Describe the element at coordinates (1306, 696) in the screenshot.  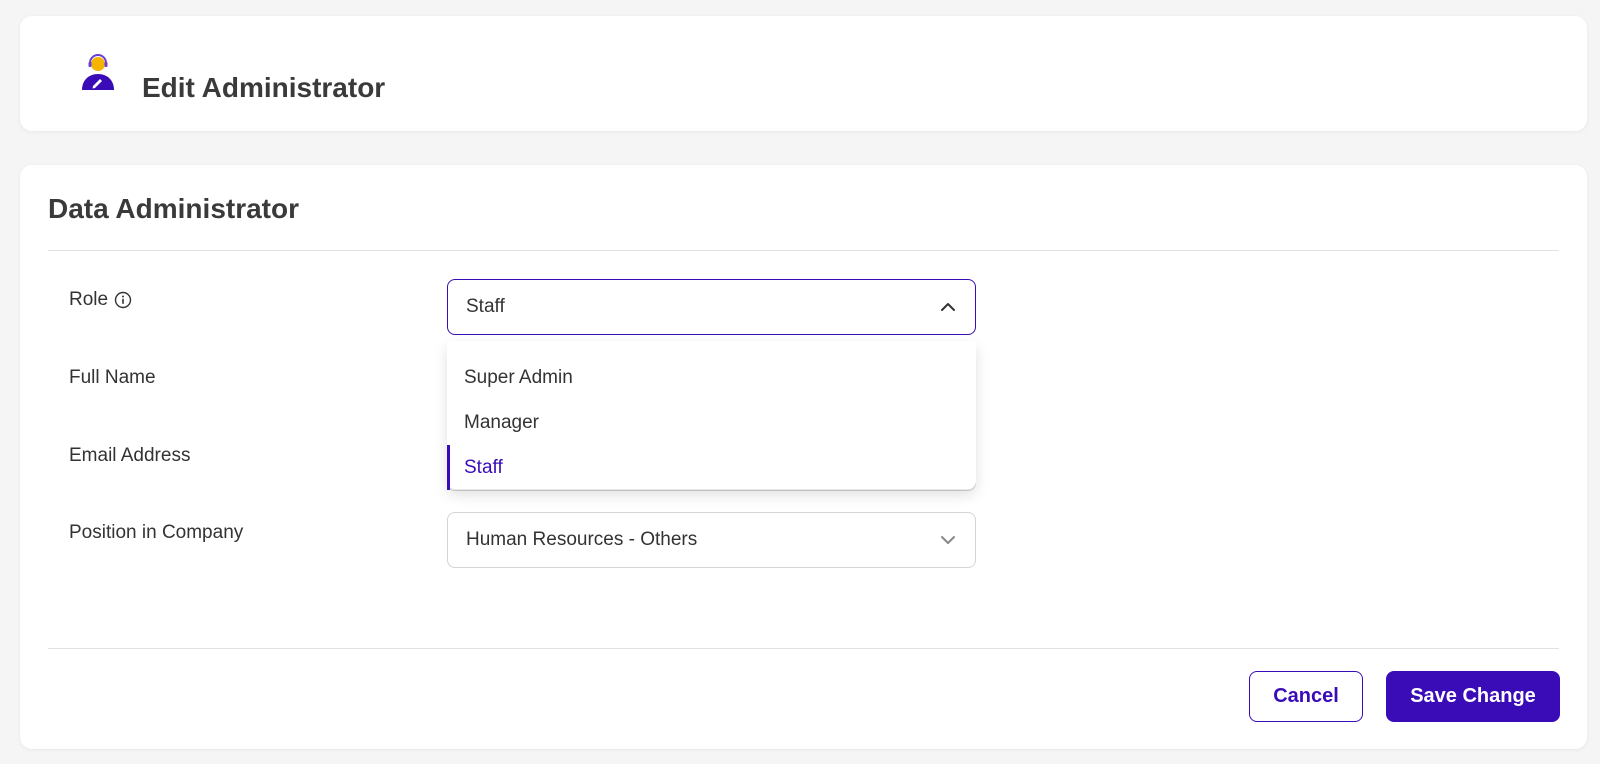
I see `cancel-button: Cancel` at that location.